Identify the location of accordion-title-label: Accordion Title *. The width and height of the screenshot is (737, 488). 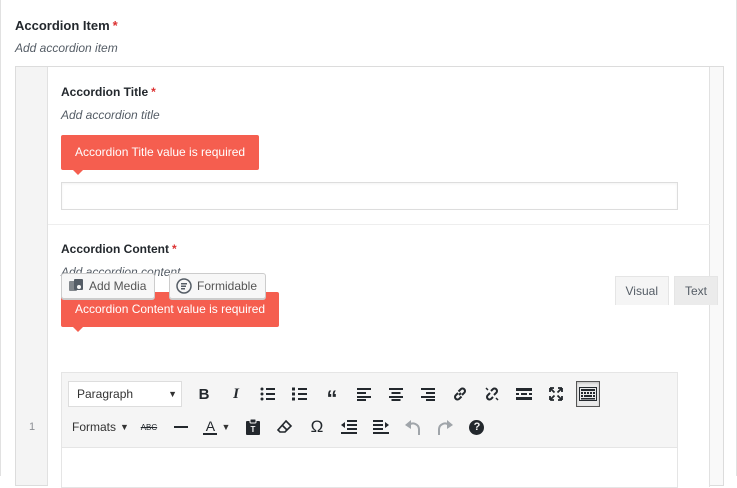
(108, 92).